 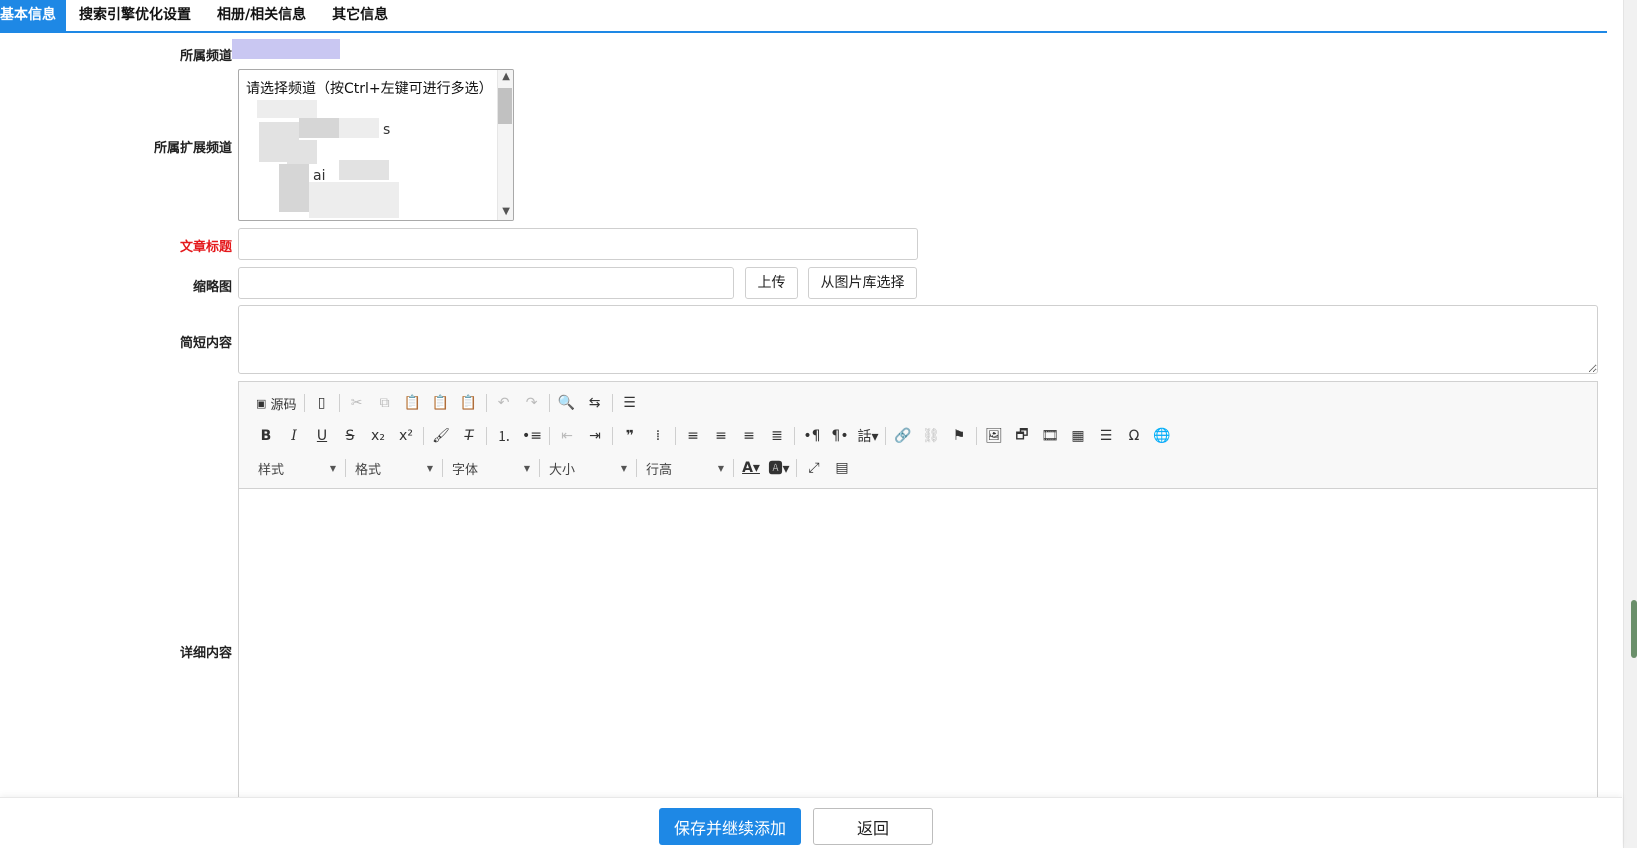 I want to click on format-painter-icon: 🖌, so click(x=441, y=436).